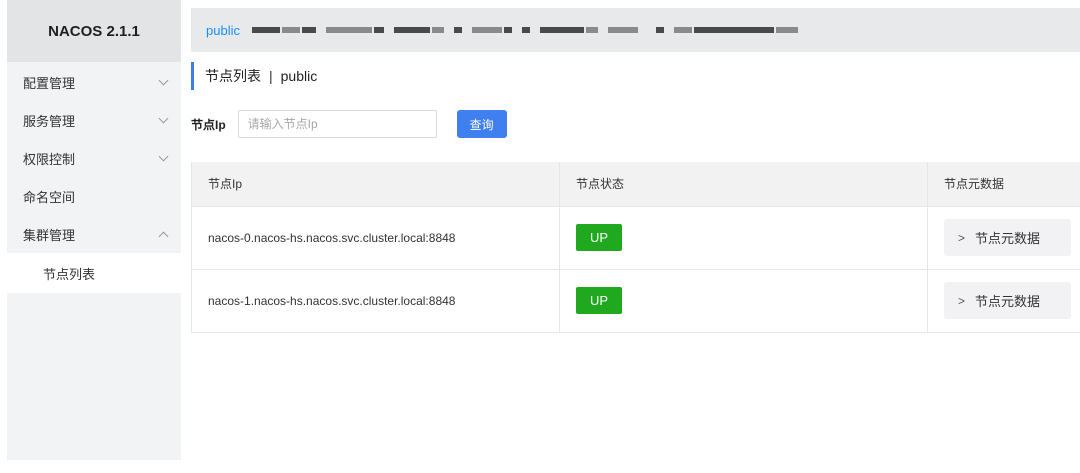  Describe the element at coordinates (223, 30) in the screenshot. I see `namespace-link-public: public` at that location.